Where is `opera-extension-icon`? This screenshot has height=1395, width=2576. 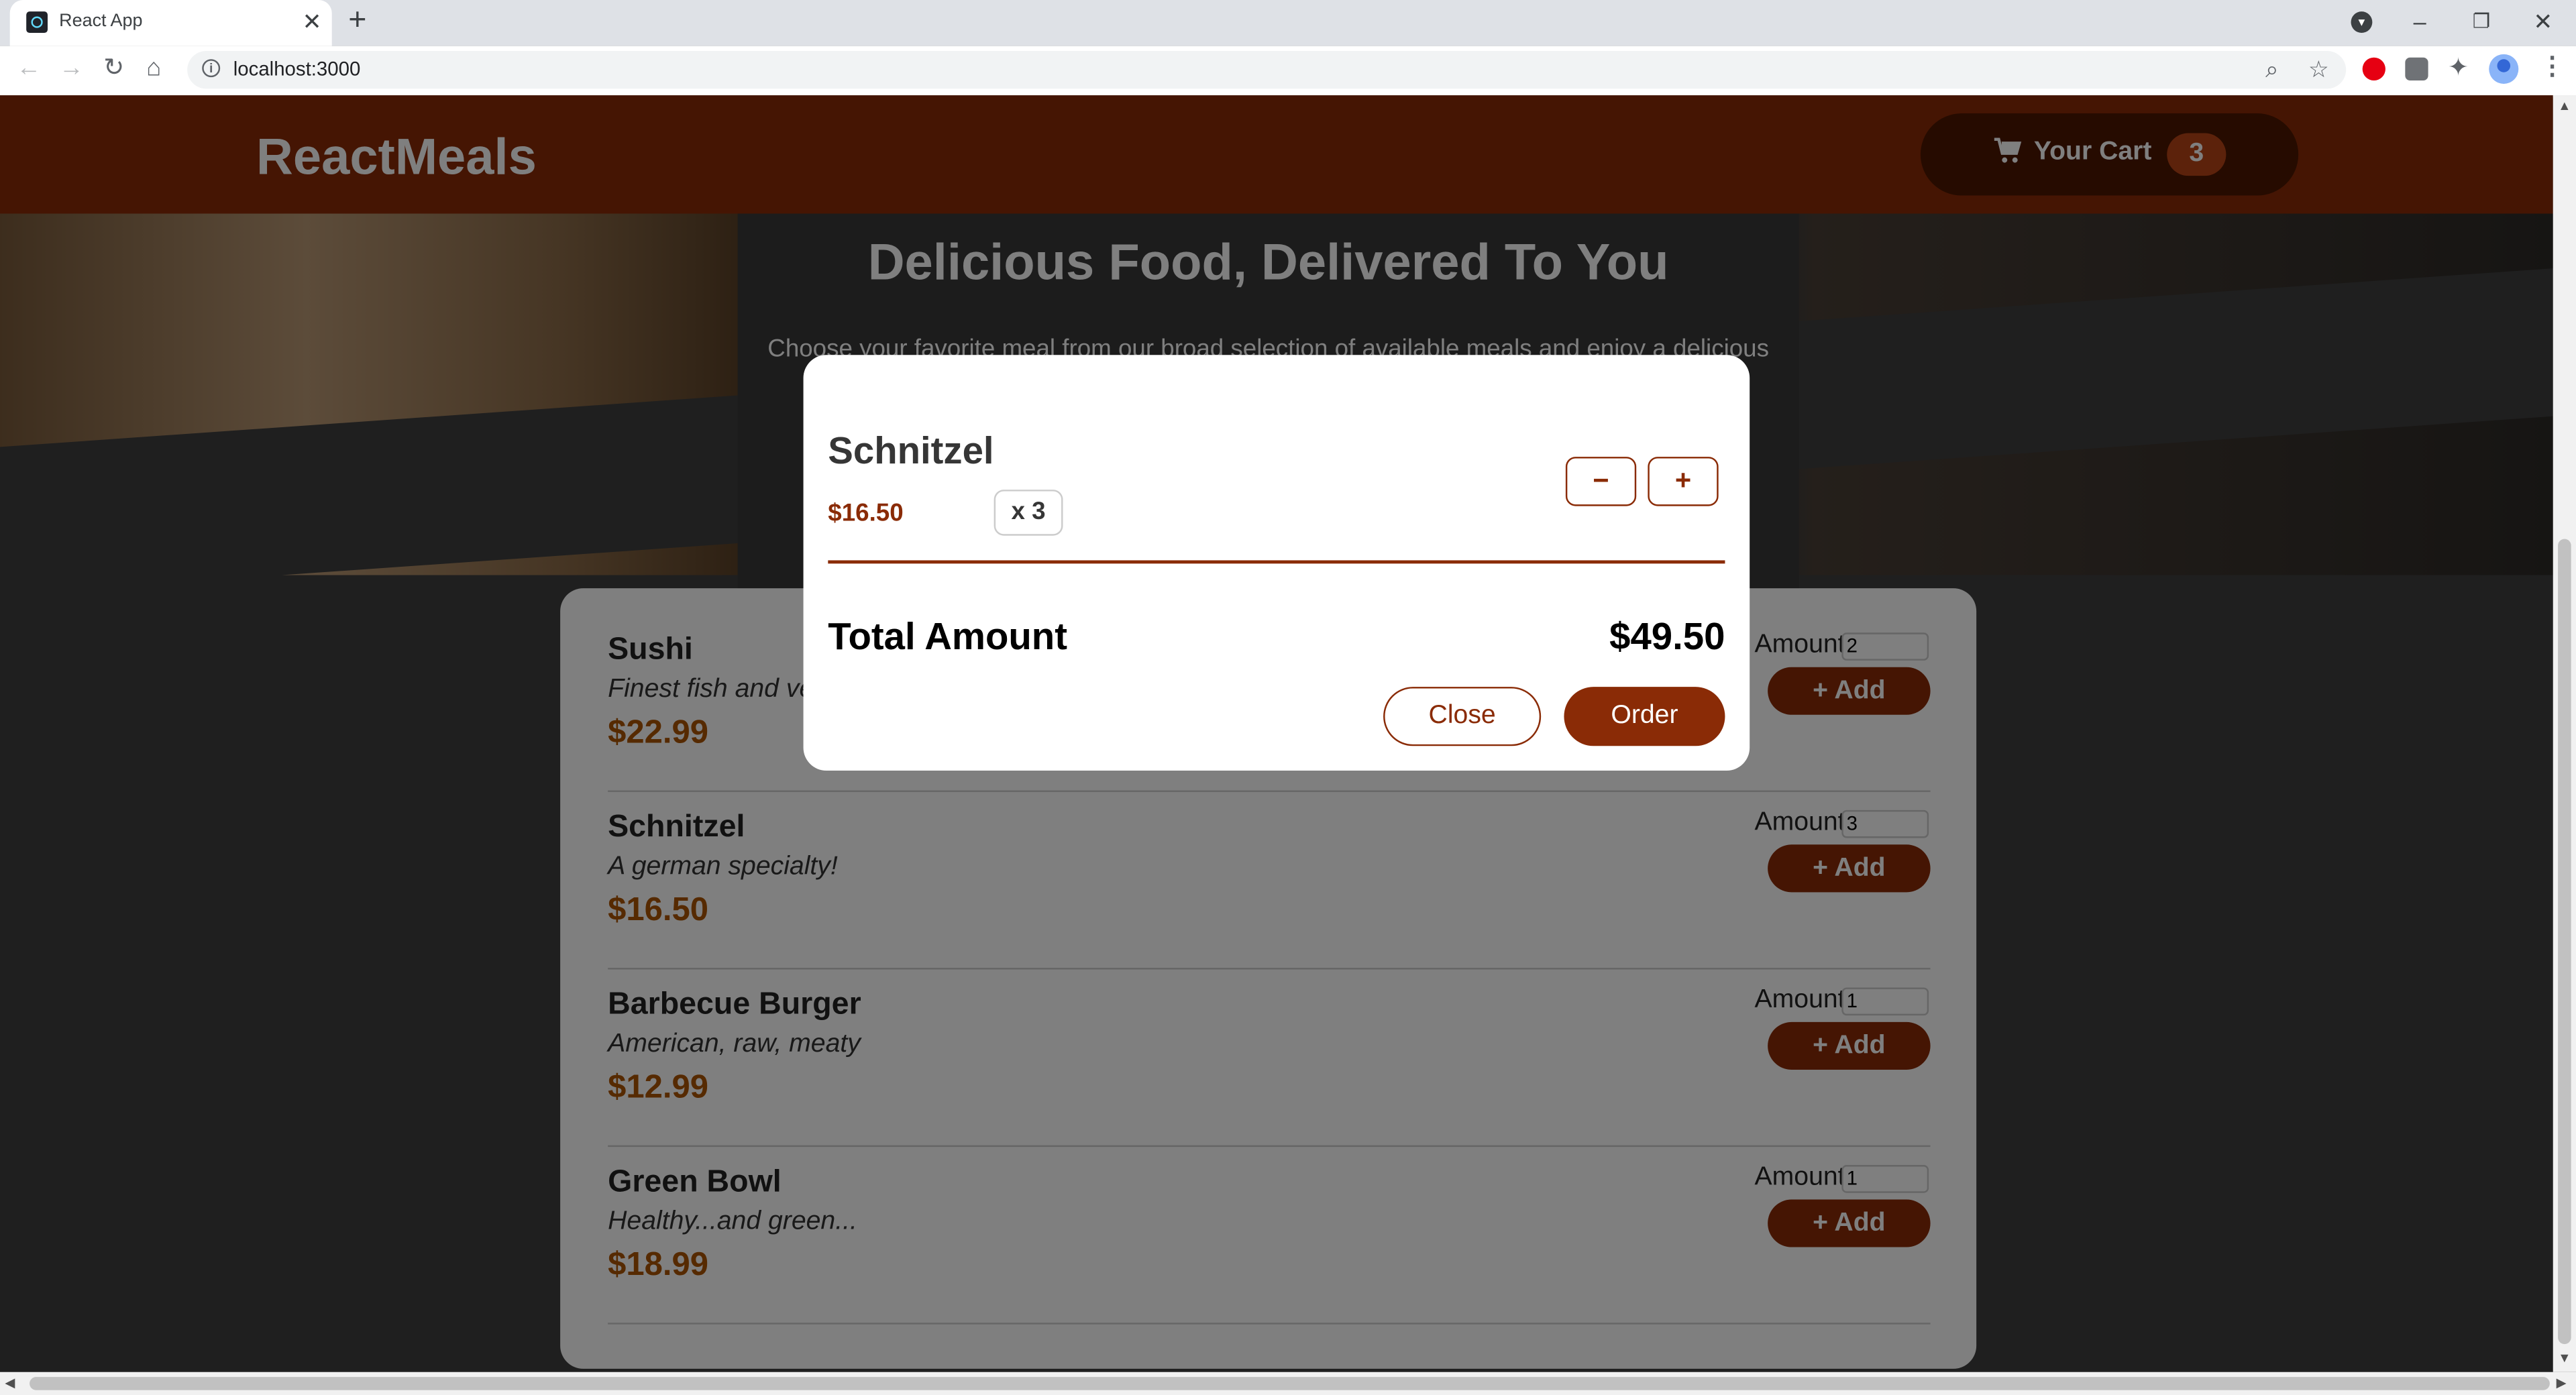 opera-extension-icon is located at coordinates (2373, 69).